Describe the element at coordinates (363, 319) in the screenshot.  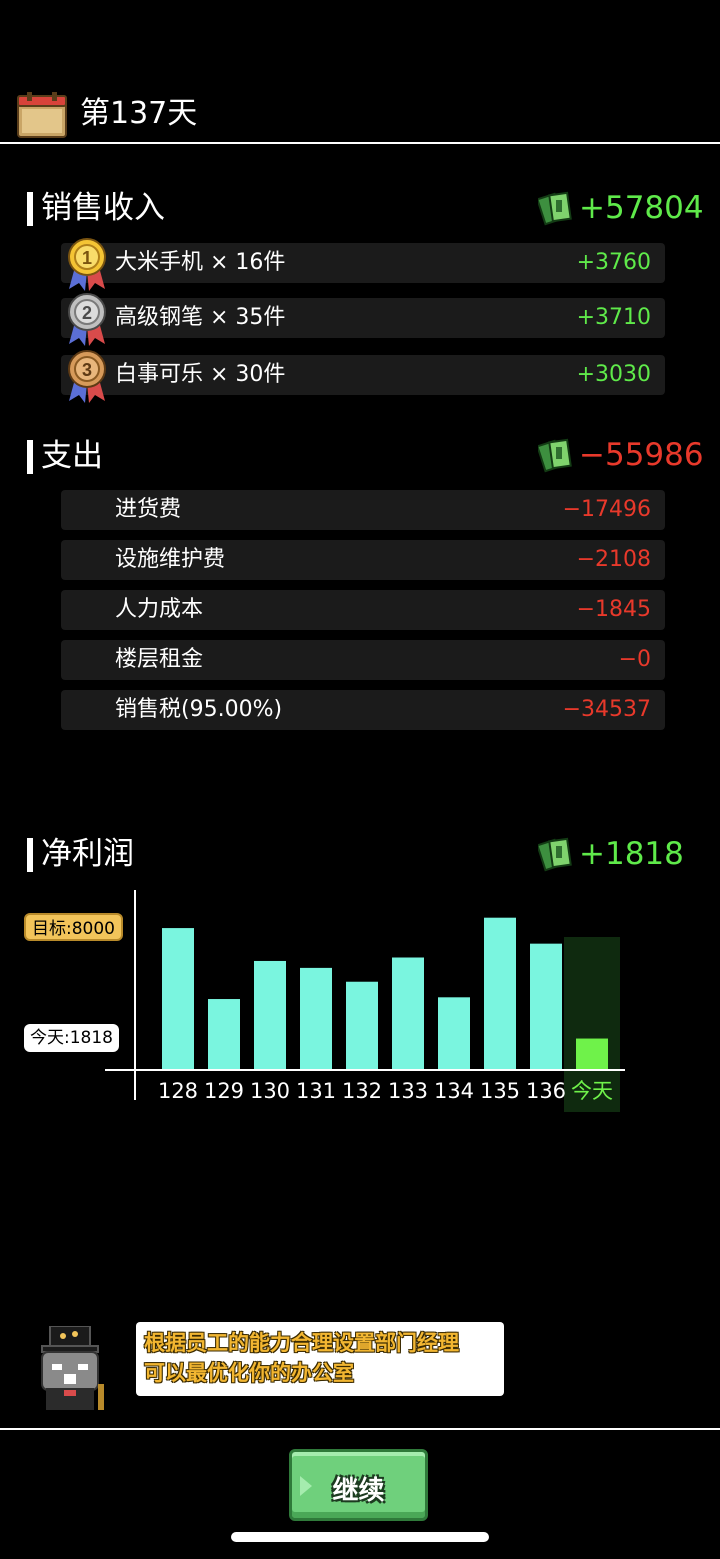
I see `income-item-2: 2 高级钢笔 × 35件 +3710` at that location.